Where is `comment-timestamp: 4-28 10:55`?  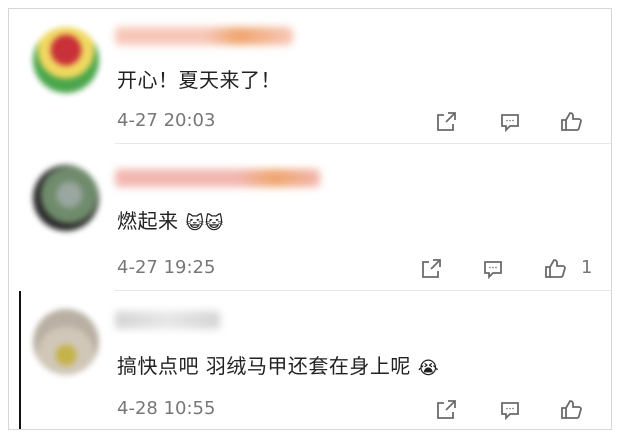 comment-timestamp: 4-28 10:55 is located at coordinates (166, 408).